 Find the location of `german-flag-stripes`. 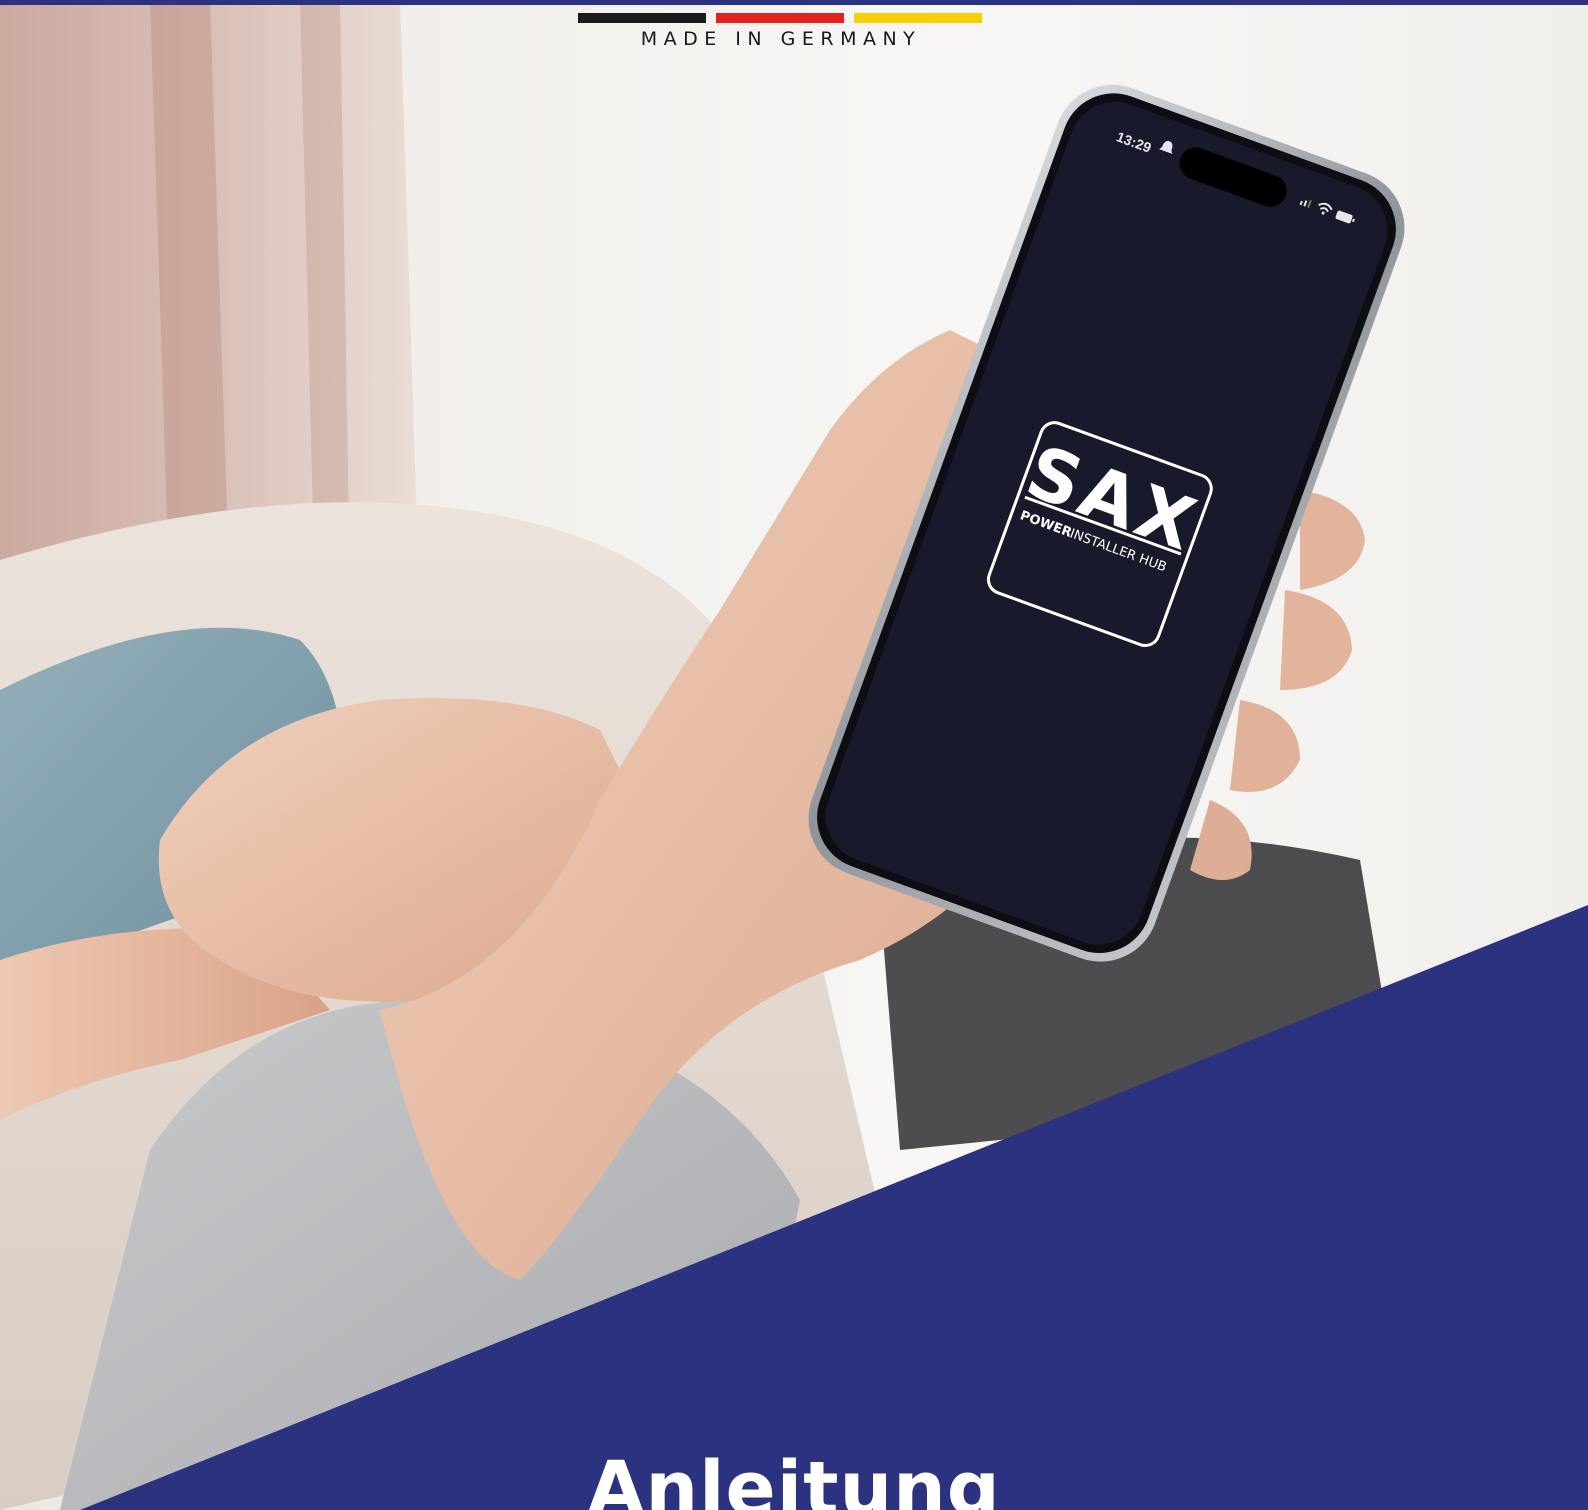

german-flag-stripes is located at coordinates (781, 18).